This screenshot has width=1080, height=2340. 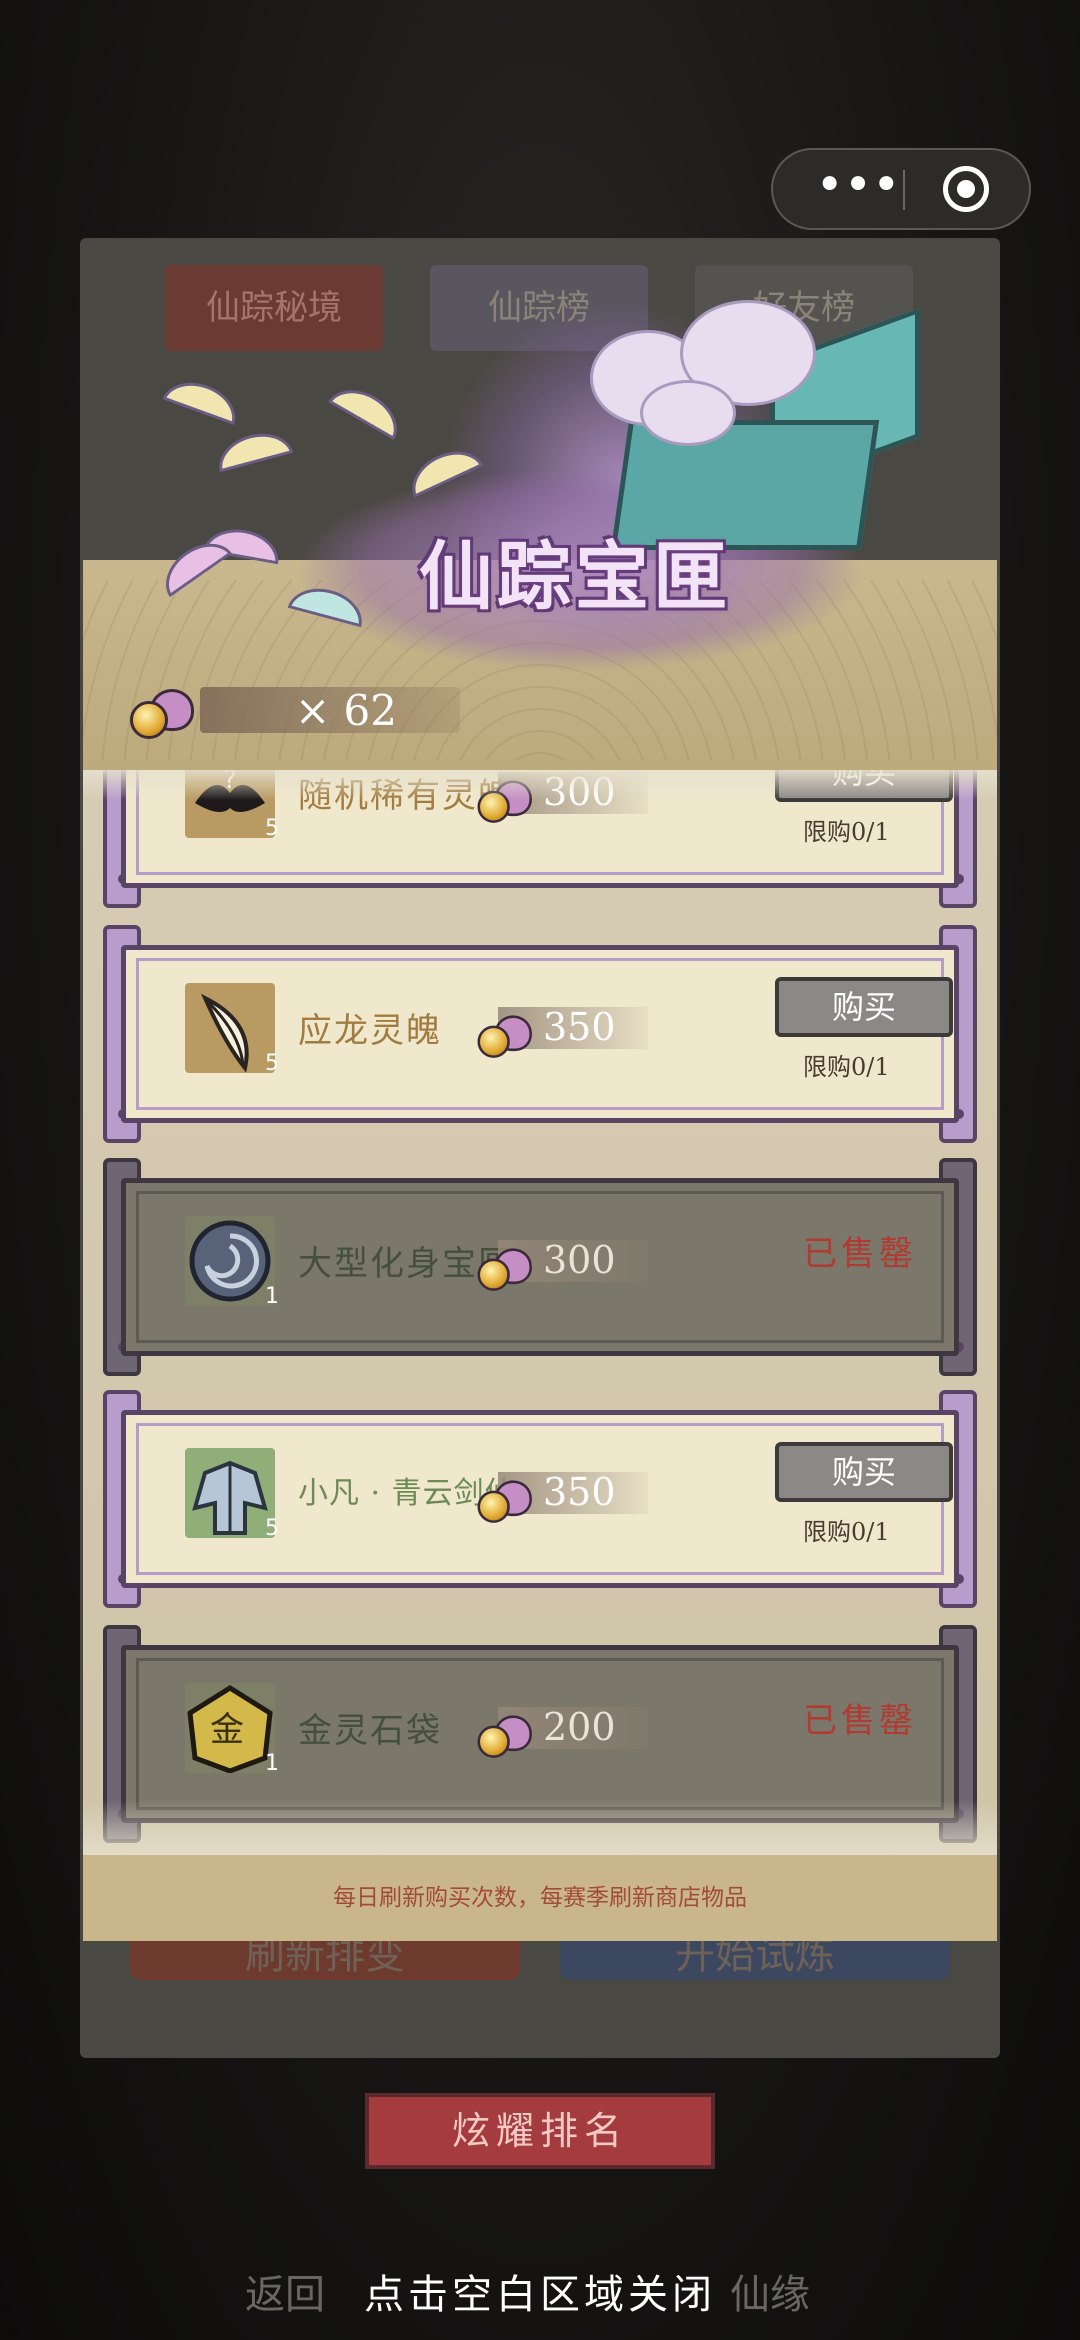 I want to click on list-fade-bottom, so click(x=540, y=1827).